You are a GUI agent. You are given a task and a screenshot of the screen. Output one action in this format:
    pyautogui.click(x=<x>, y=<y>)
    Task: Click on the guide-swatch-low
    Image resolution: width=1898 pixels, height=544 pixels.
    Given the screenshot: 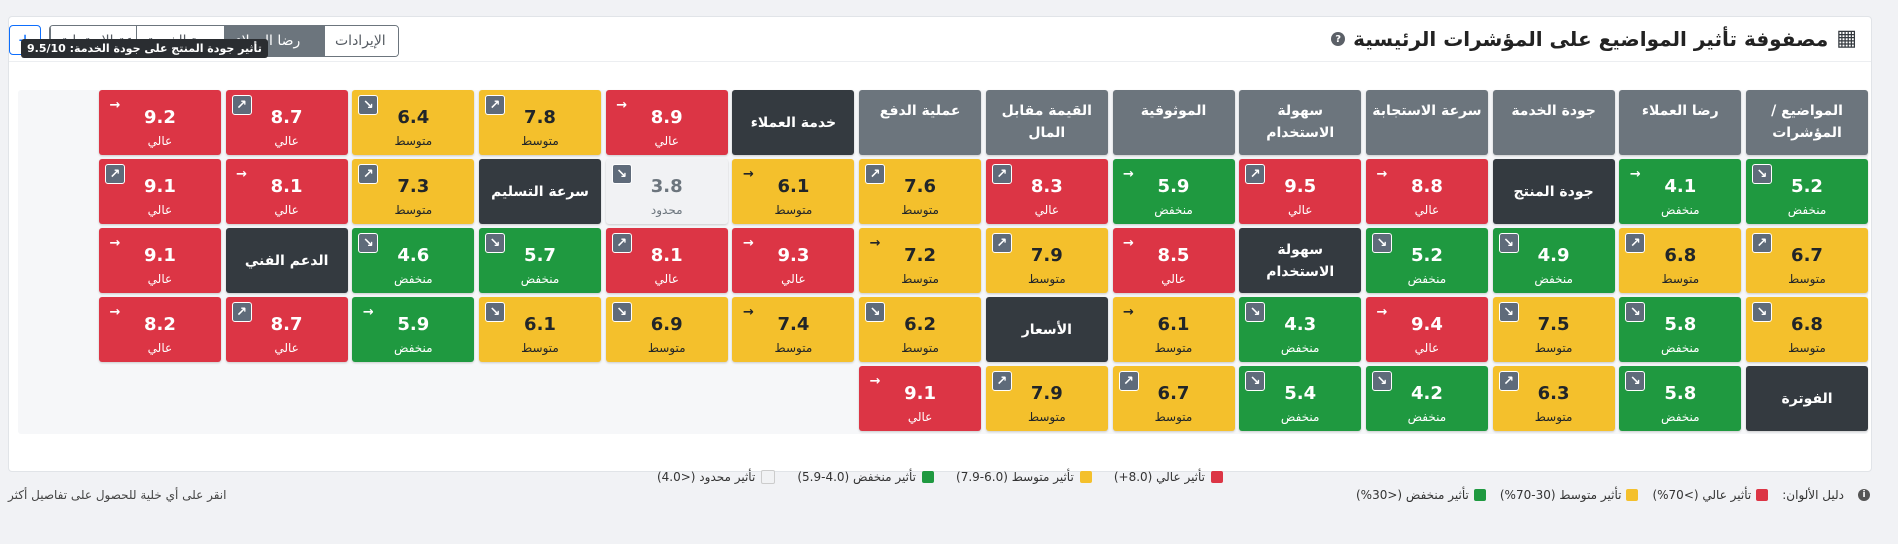 What is the action you would take?
    pyautogui.click(x=1479, y=495)
    